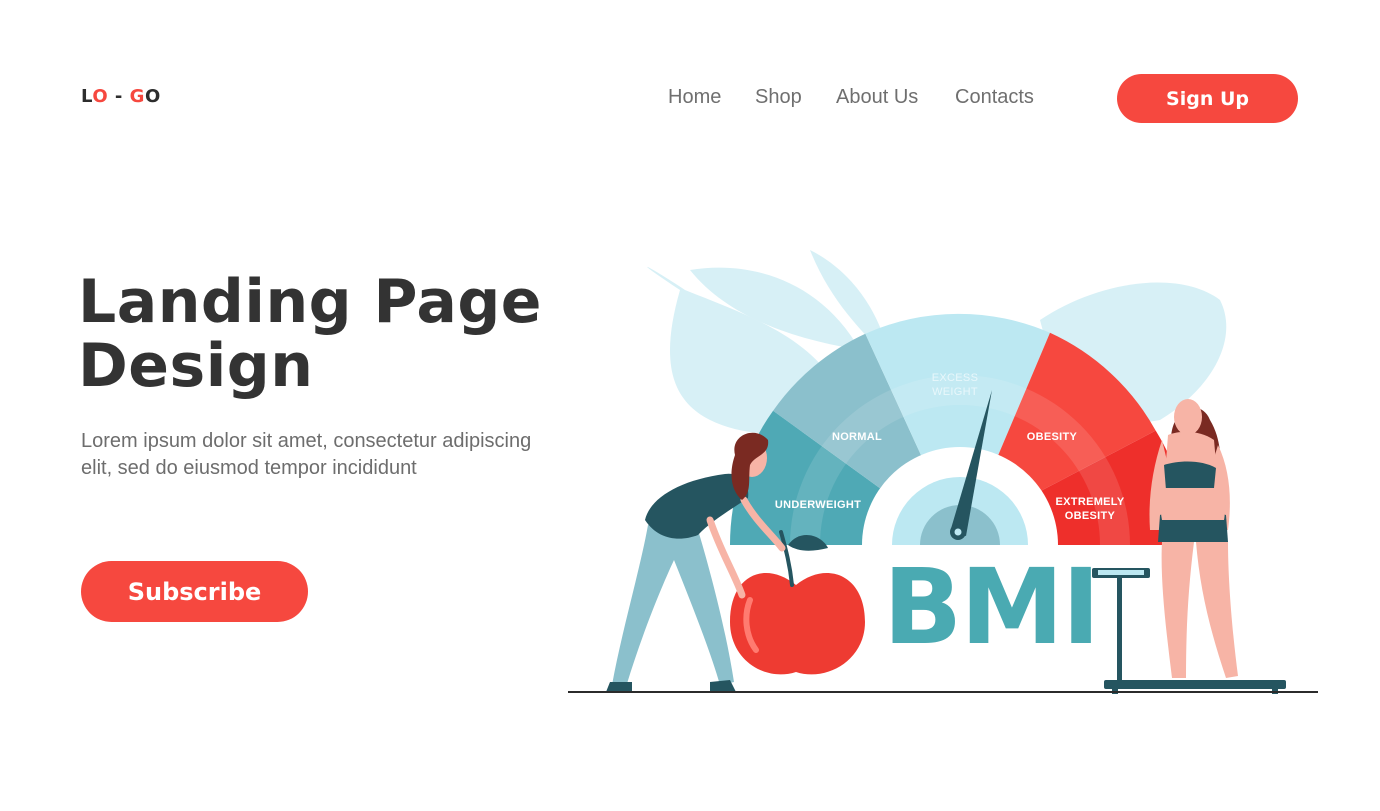 This screenshot has width=1380, height=811. What do you see at coordinates (694, 97) in the screenshot?
I see `nav-home: Home` at bounding box center [694, 97].